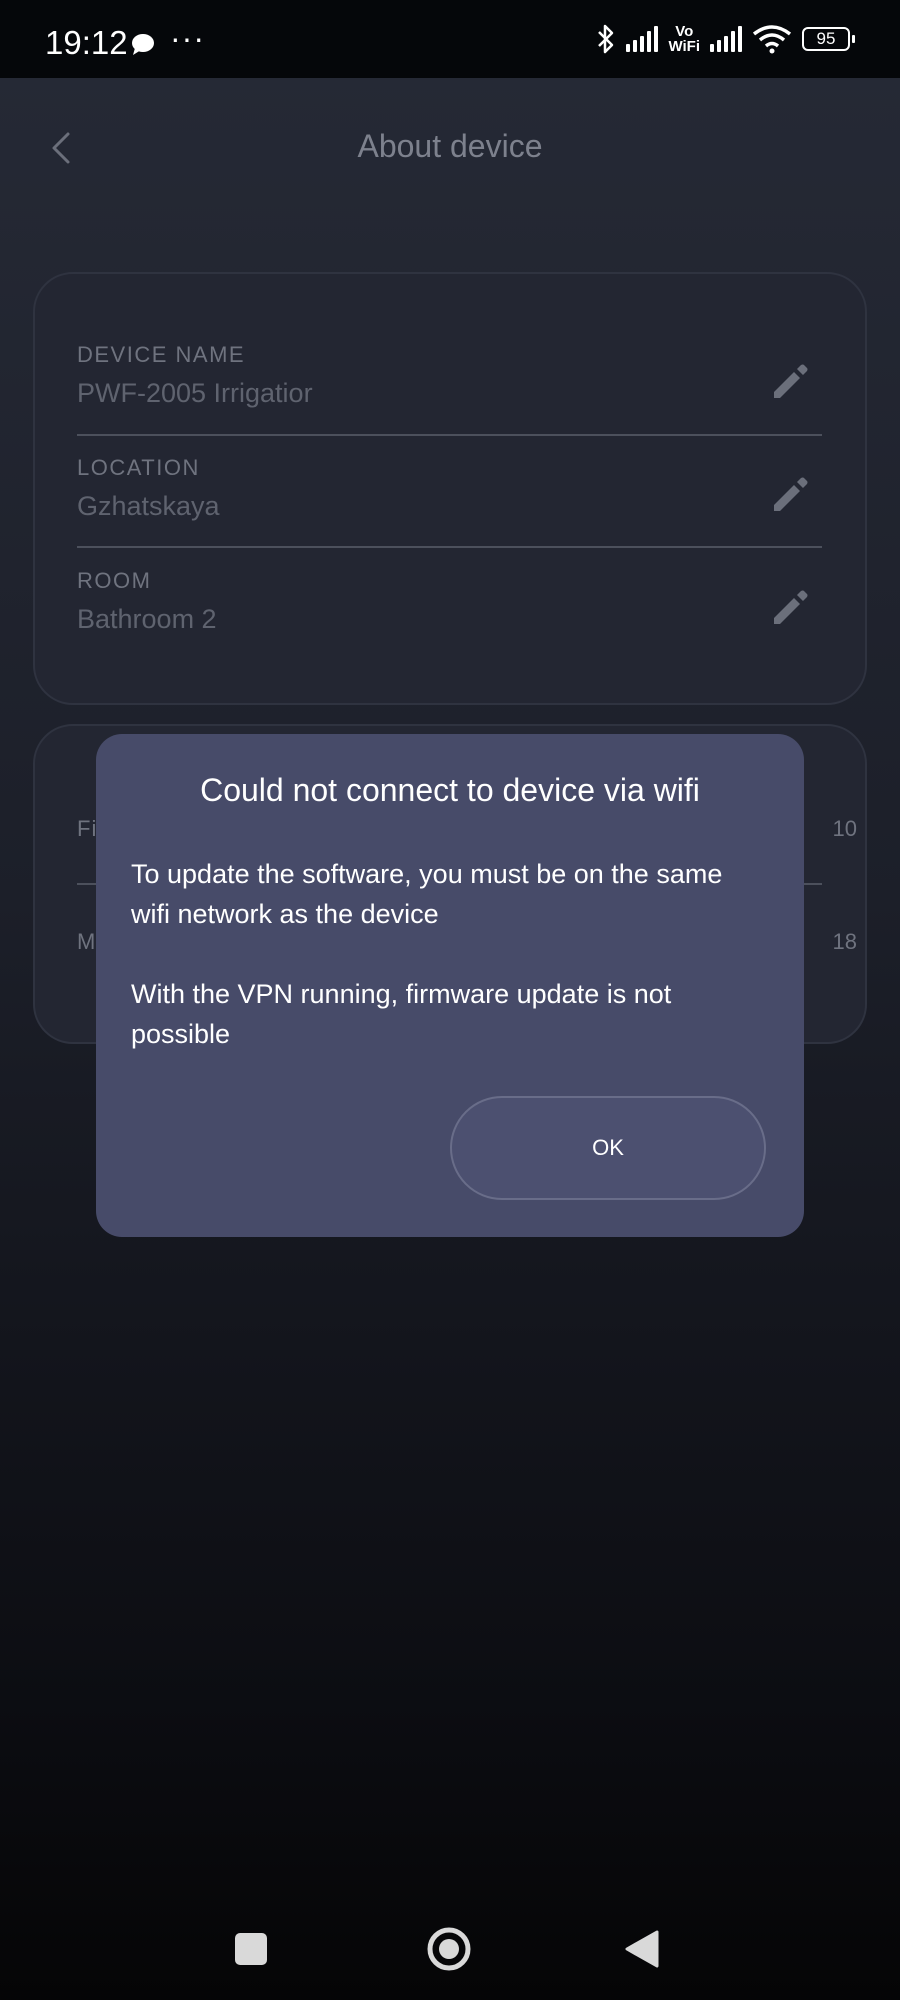 This screenshot has width=900, height=2000. Describe the element at coordinates (87, 828) in the screenshot. I see `firmware-label: Fi` at that location.